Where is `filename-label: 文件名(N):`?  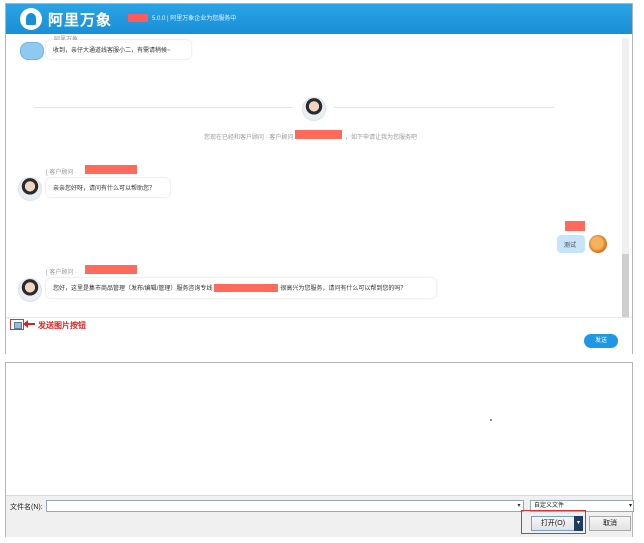 filename-label: 文件名(N): is located at coordinates (26, 507).